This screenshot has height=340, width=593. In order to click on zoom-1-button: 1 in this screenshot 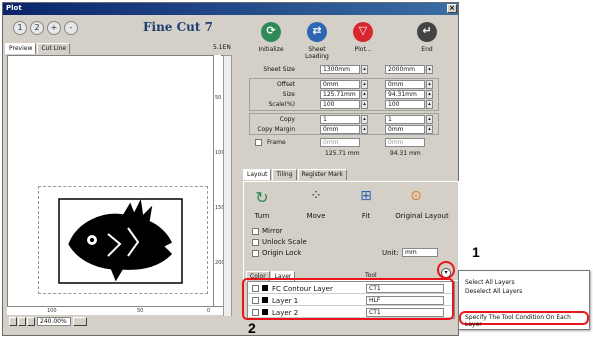, I will do `click(20, 28)`.